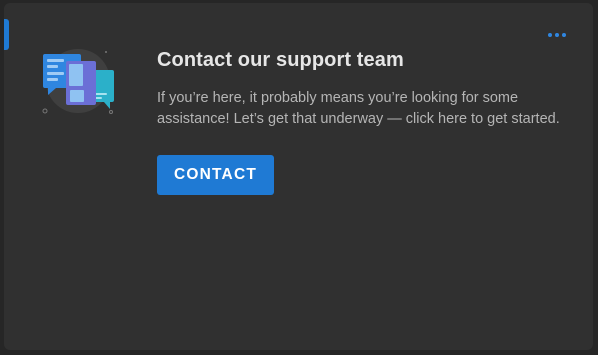  Describe the element at coordinates (216, 175) in the screenshot. I see `contact-button: CONTACT` at that location.